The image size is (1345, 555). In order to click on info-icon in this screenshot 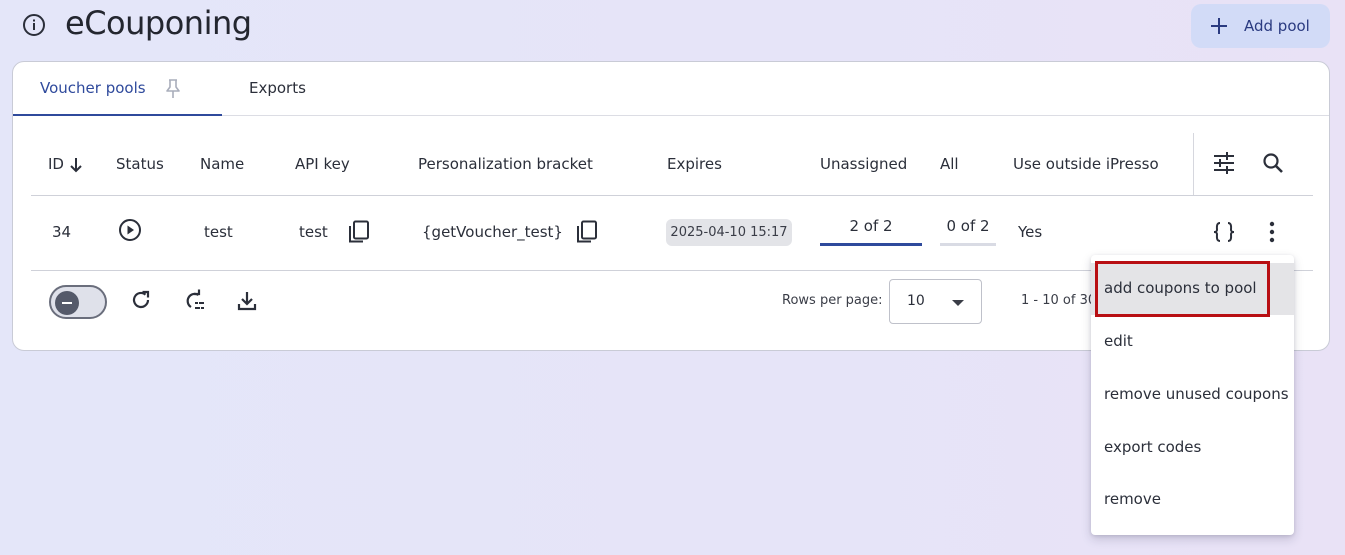, I will do `click(34, 25)`.